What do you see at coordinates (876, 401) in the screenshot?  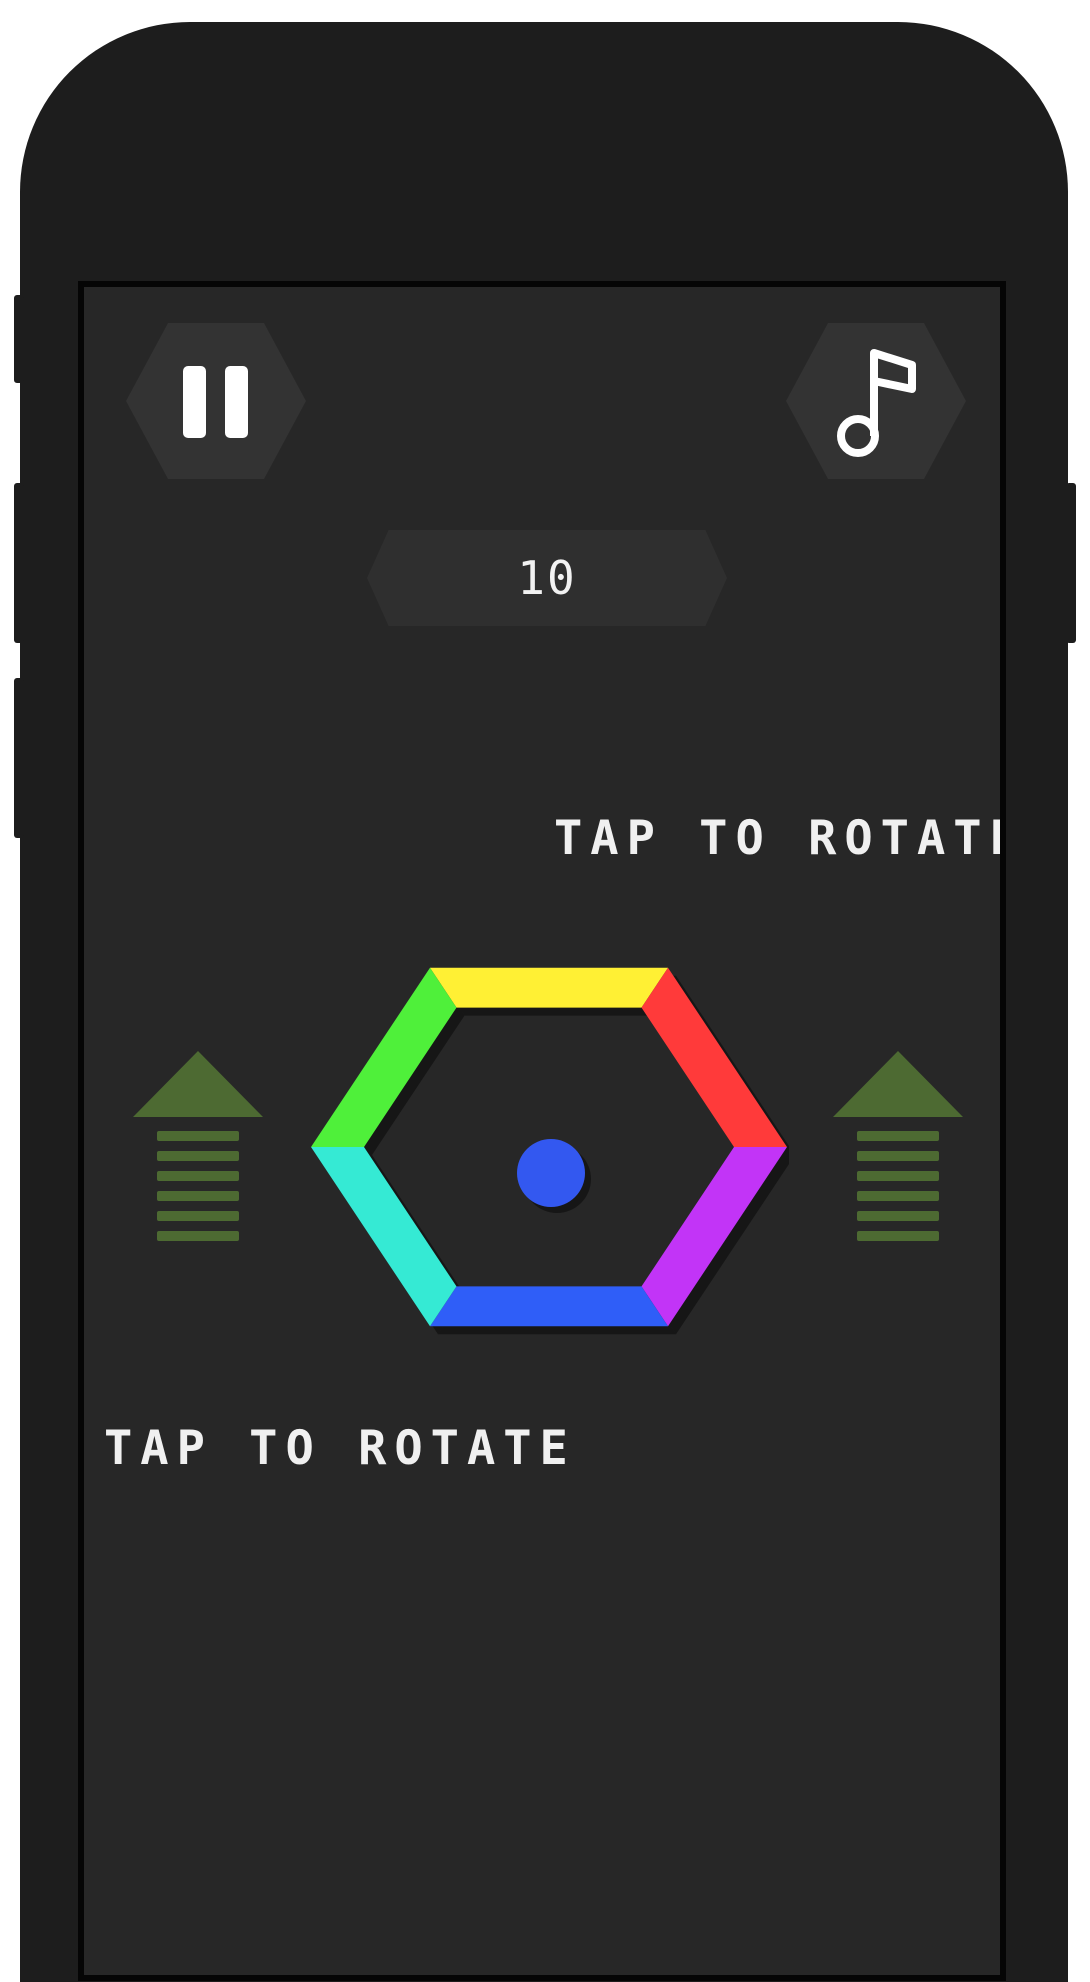 I see `music-button` at bounding box center [876, 401].